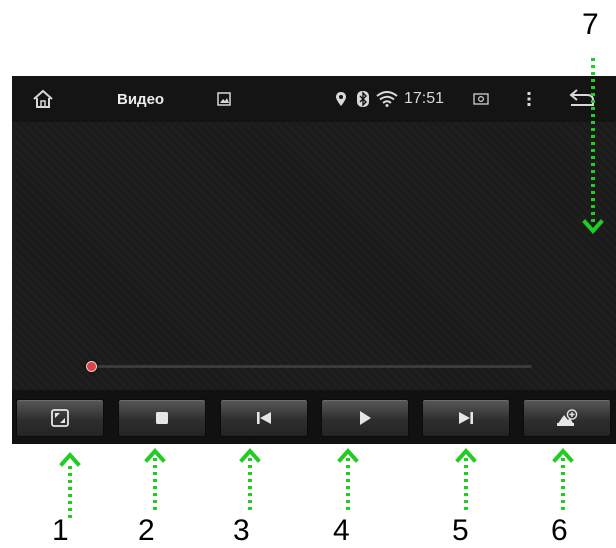  Describe the element at coordinates (559, 530) in the screenshot. I see `callout-label-6: 6` at that location.